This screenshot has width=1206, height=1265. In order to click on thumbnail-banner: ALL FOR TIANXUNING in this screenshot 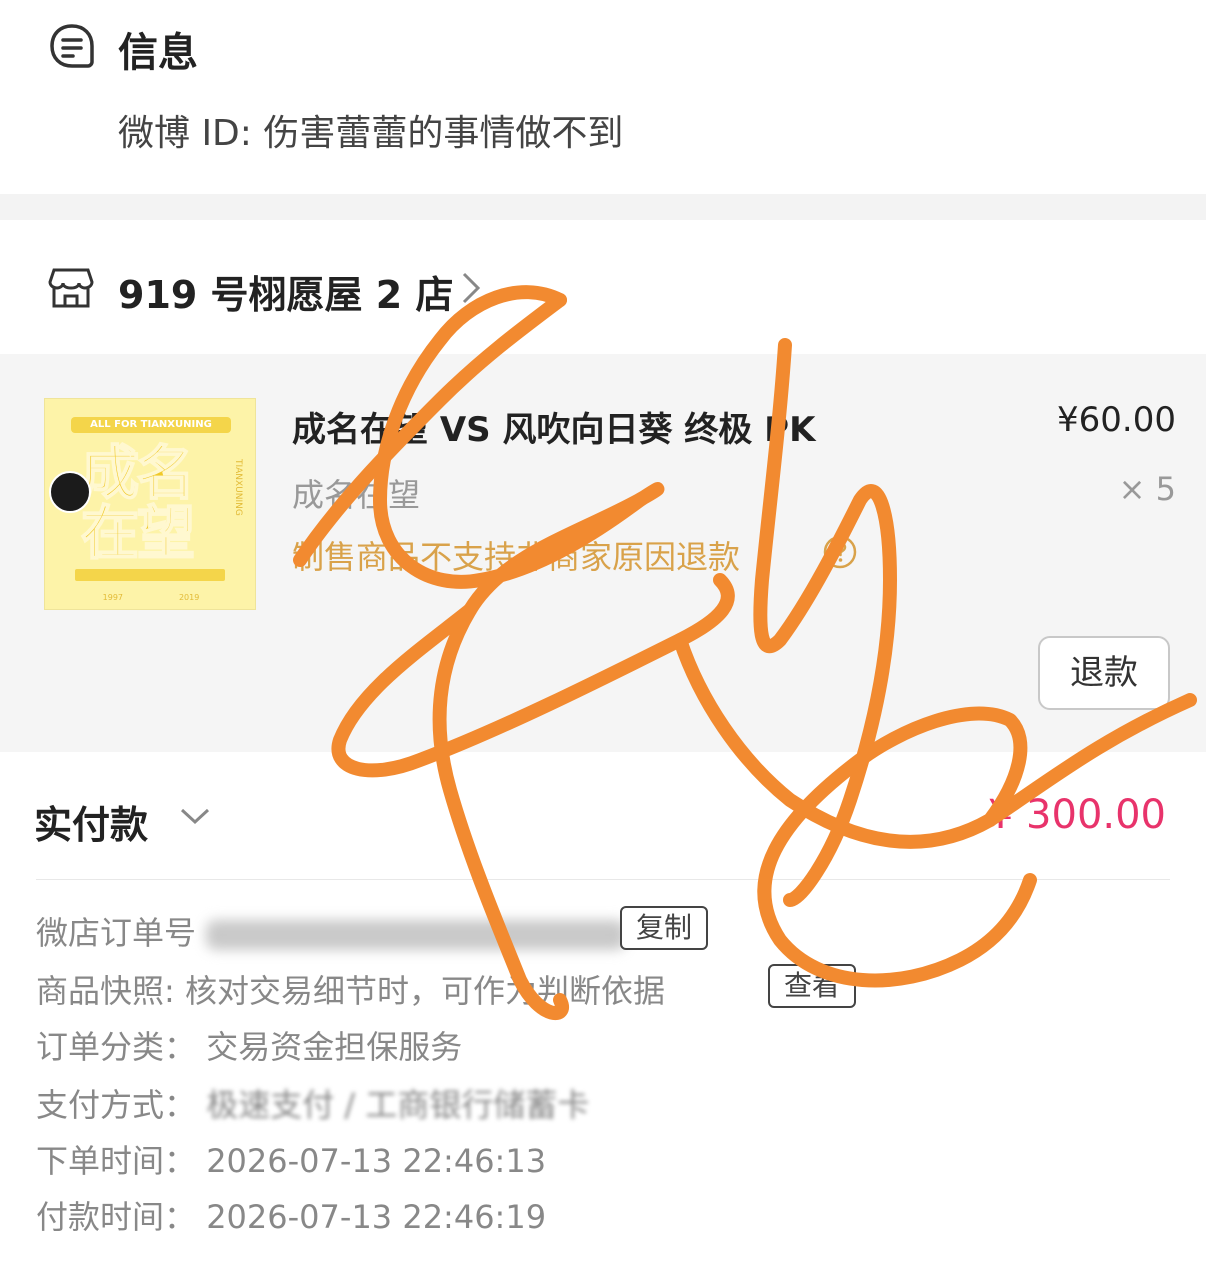, I will do `click(151, 425)`.